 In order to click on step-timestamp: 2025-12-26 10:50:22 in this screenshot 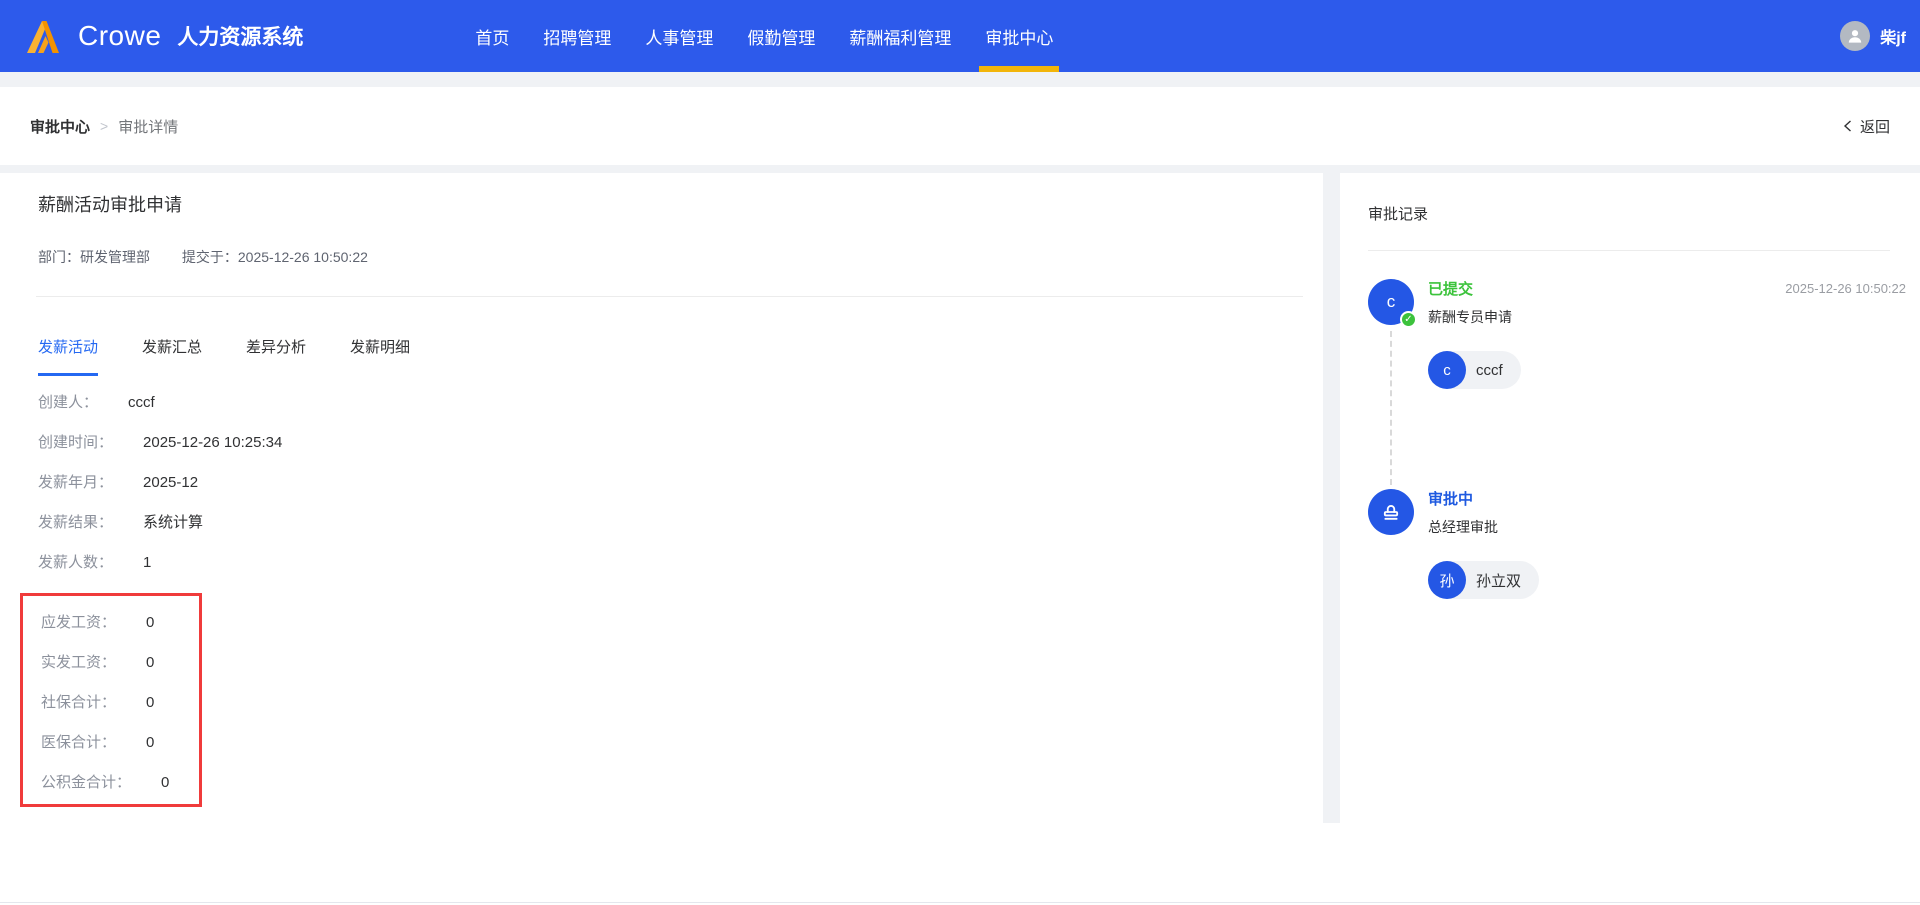, I will do `click(1845, 288)`.